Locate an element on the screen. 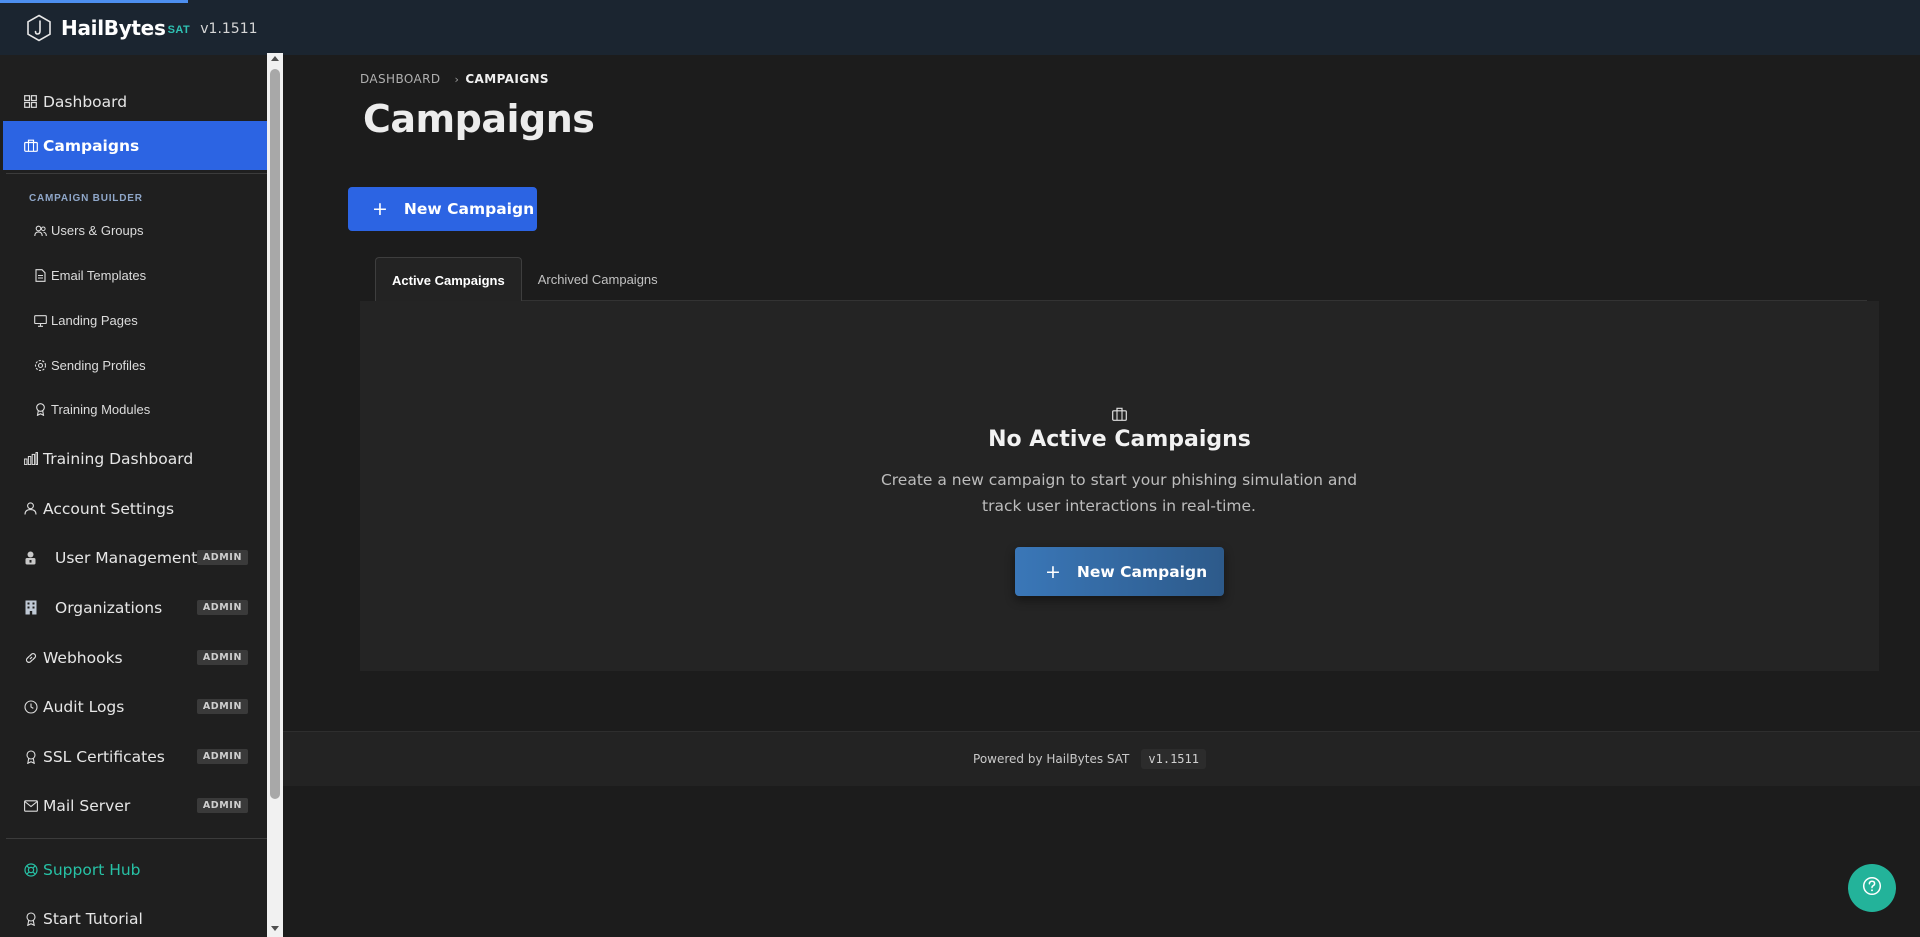  sidebar-item-landing-pages: Landing Pages is located at coordinates (86, 320).